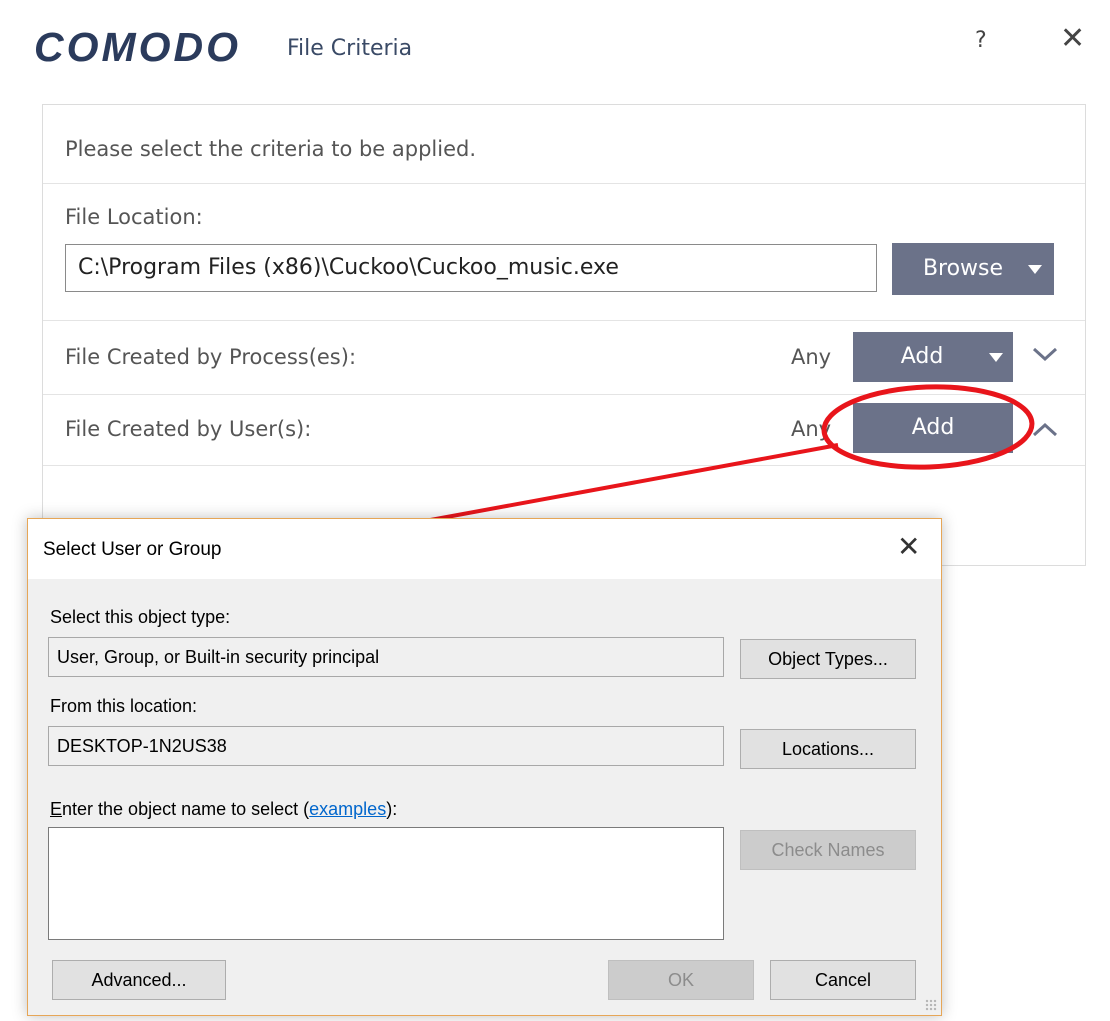 The width and height of the screenshot is (1110, 1021). Describe the element at coordinates (811, 357) in the screenshot. I see `process-any-value: Any` at that location.